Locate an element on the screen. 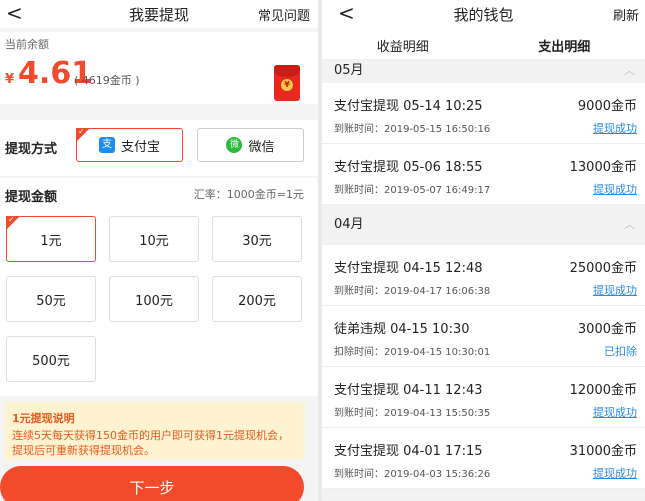 The height and width of the screenshot is (501, 645). alipay-option: ✓ 支 支付宝 is located at coordinates (129, 144).